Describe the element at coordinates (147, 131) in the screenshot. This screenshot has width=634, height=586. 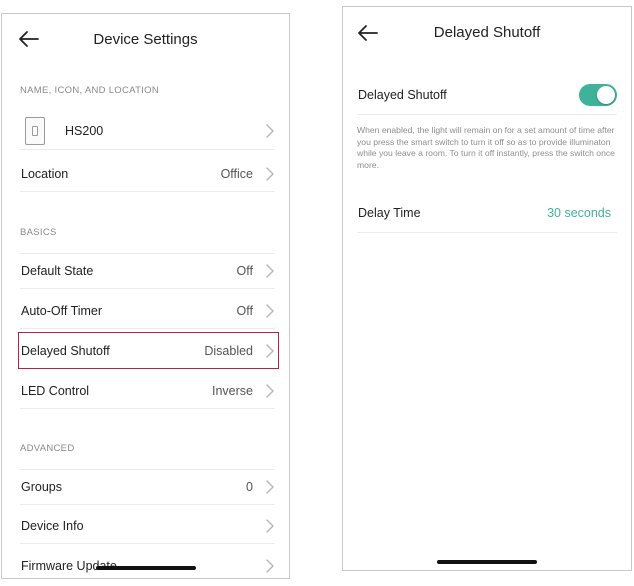
I see `device-name-row: HS200` at that location.